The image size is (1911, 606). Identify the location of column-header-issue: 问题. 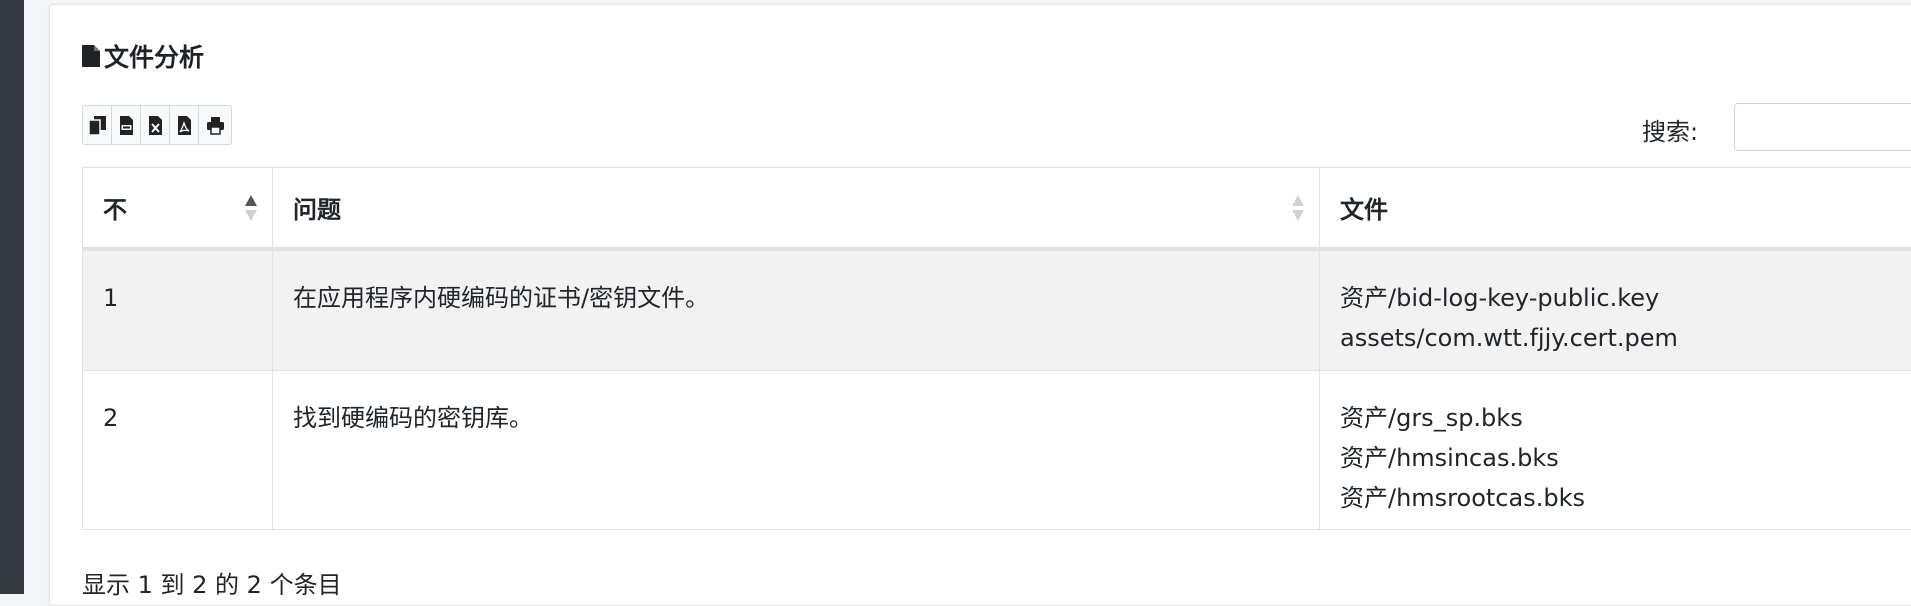
(796, 208).